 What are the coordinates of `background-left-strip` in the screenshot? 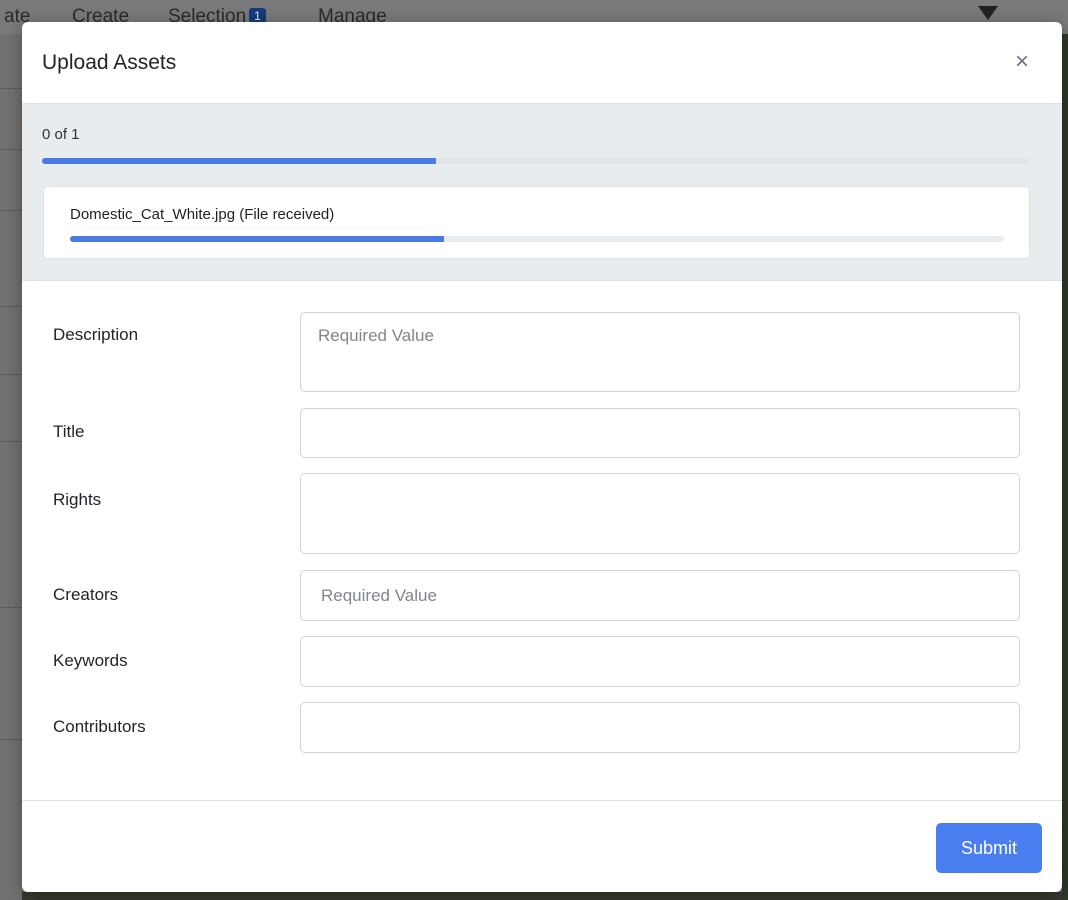 It's located at (11, 467).